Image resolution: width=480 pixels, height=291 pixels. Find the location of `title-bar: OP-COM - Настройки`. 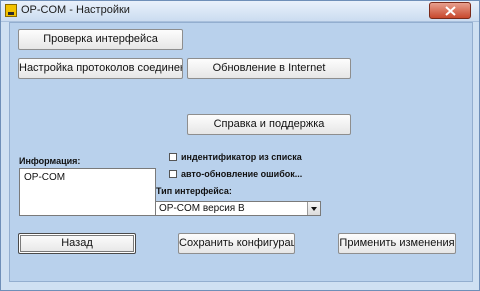

title-bar: OP-COM - Настройки is located at coordinates (240, 11).